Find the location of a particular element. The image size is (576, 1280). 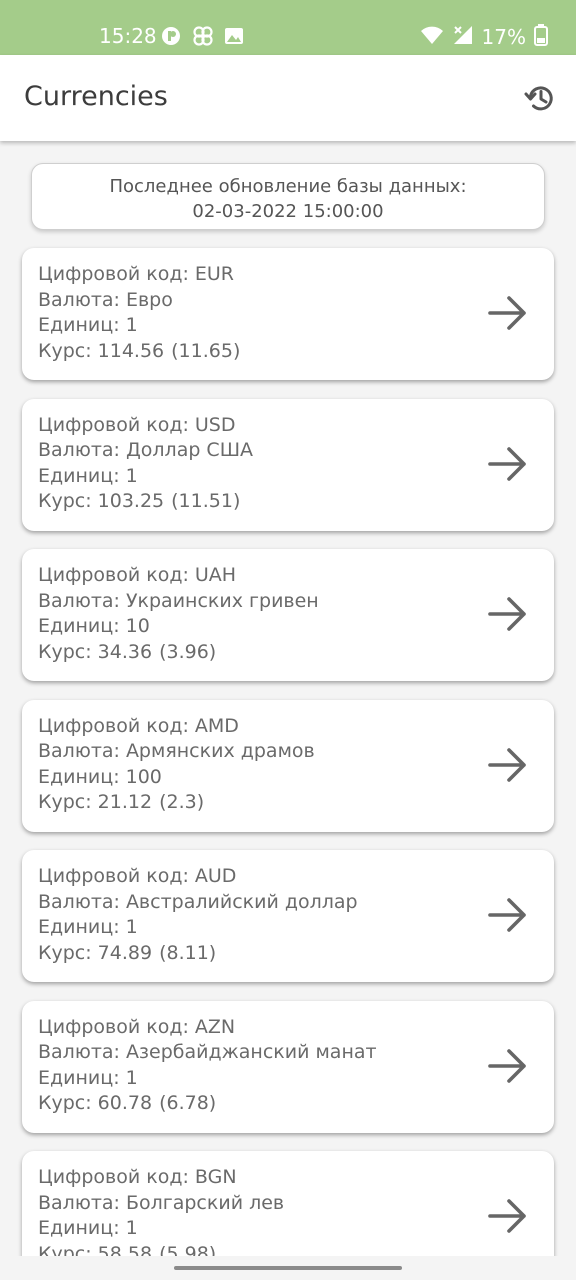

currency-rate-change: (11.65) is located at coordinates (206, 350).